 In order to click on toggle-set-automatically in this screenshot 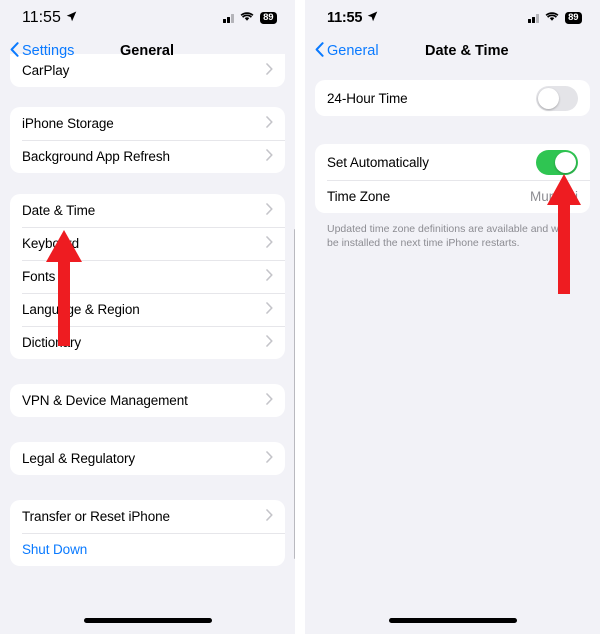, I will do `click(557, 162)`.